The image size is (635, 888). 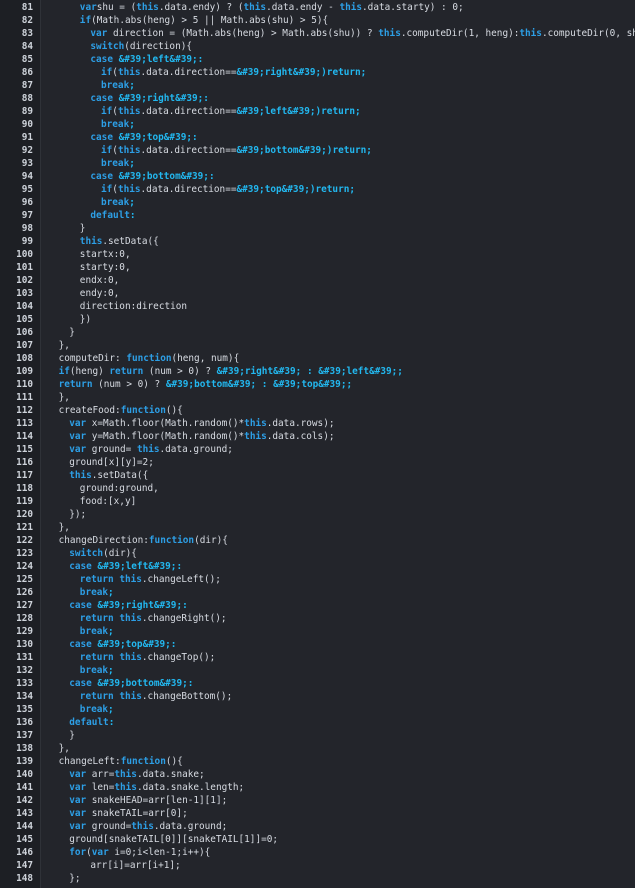 I want to click on code-line: 102 endx:0,, so click(x=317, y=280).